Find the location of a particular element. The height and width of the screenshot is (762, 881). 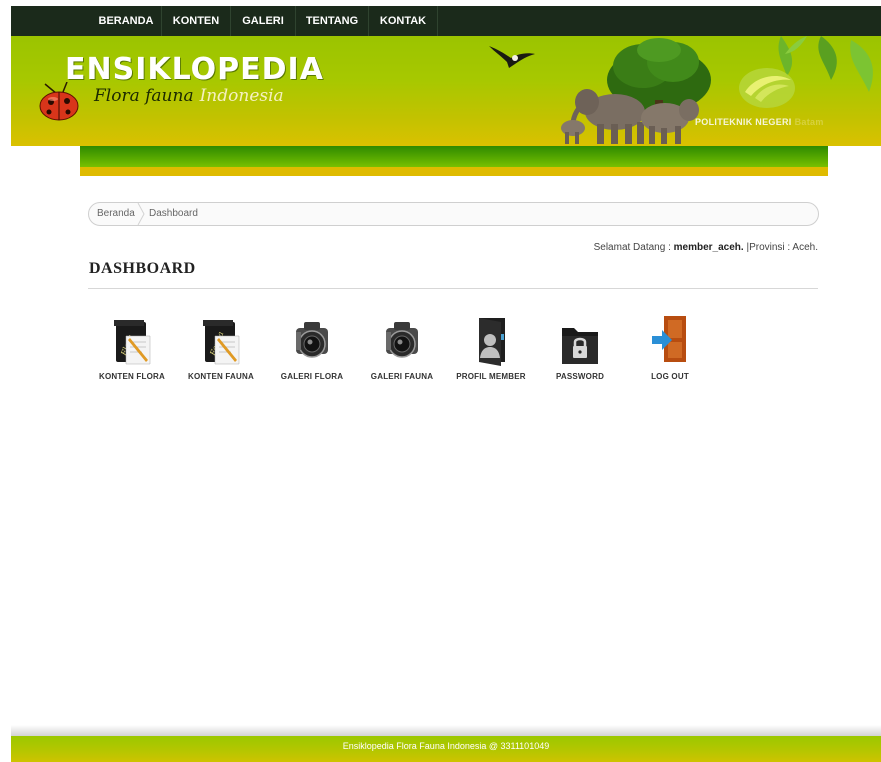

institution-name: POLITEKNIK NEGERI Batam is located at coordinates (759, 122).